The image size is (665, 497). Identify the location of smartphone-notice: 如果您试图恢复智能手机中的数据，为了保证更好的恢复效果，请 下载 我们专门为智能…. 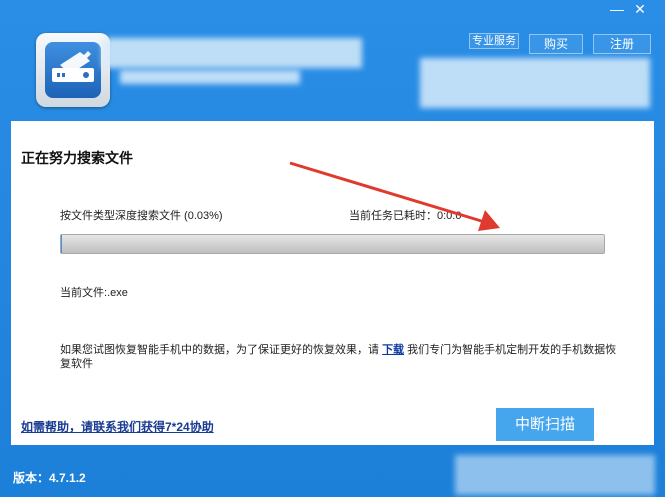
(340, 357).